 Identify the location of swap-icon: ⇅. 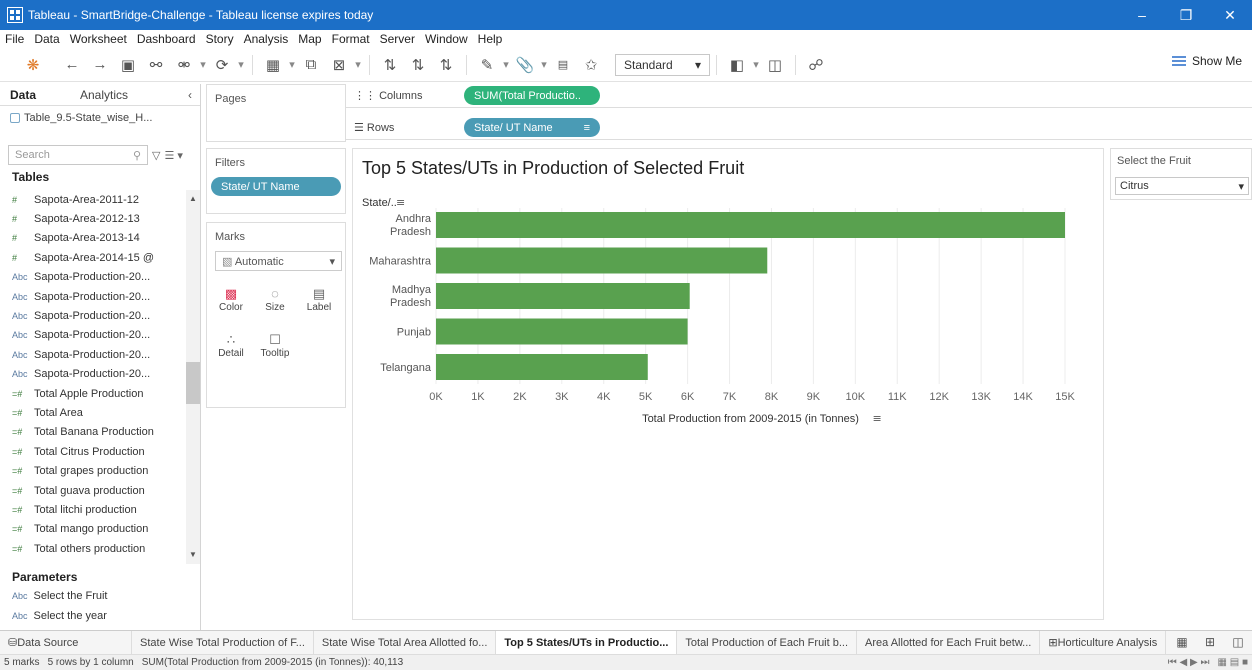
(390, 65).